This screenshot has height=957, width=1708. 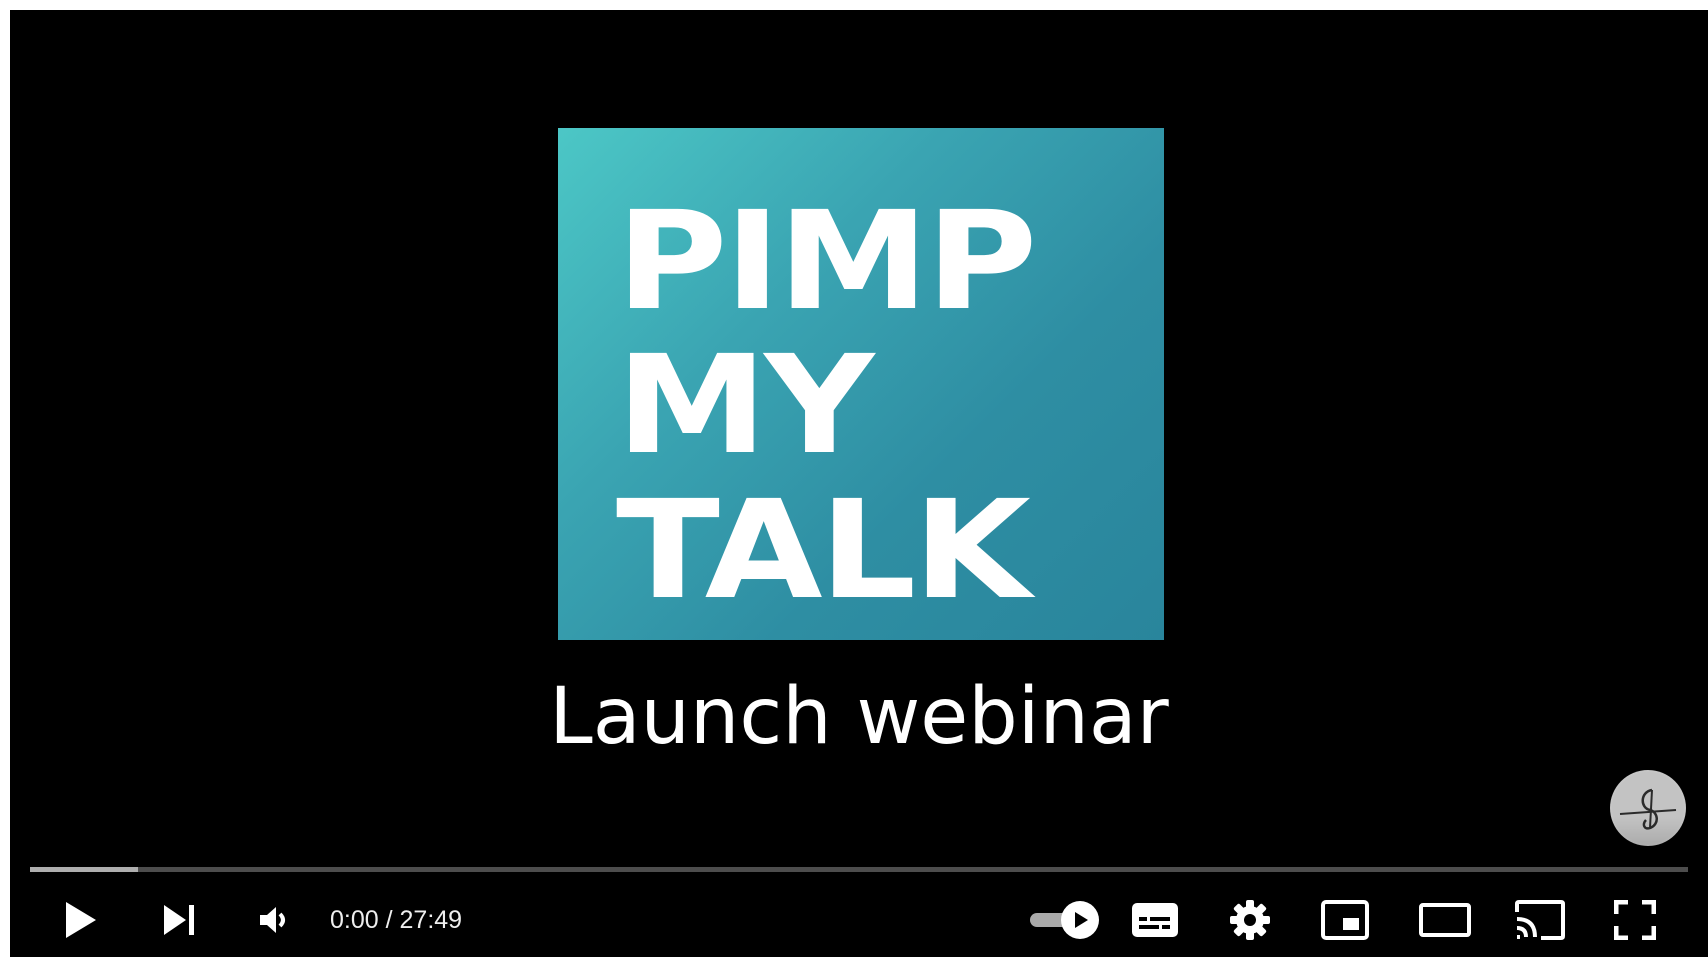 I want to click on cast-icon, so click(x=1540, y=920).